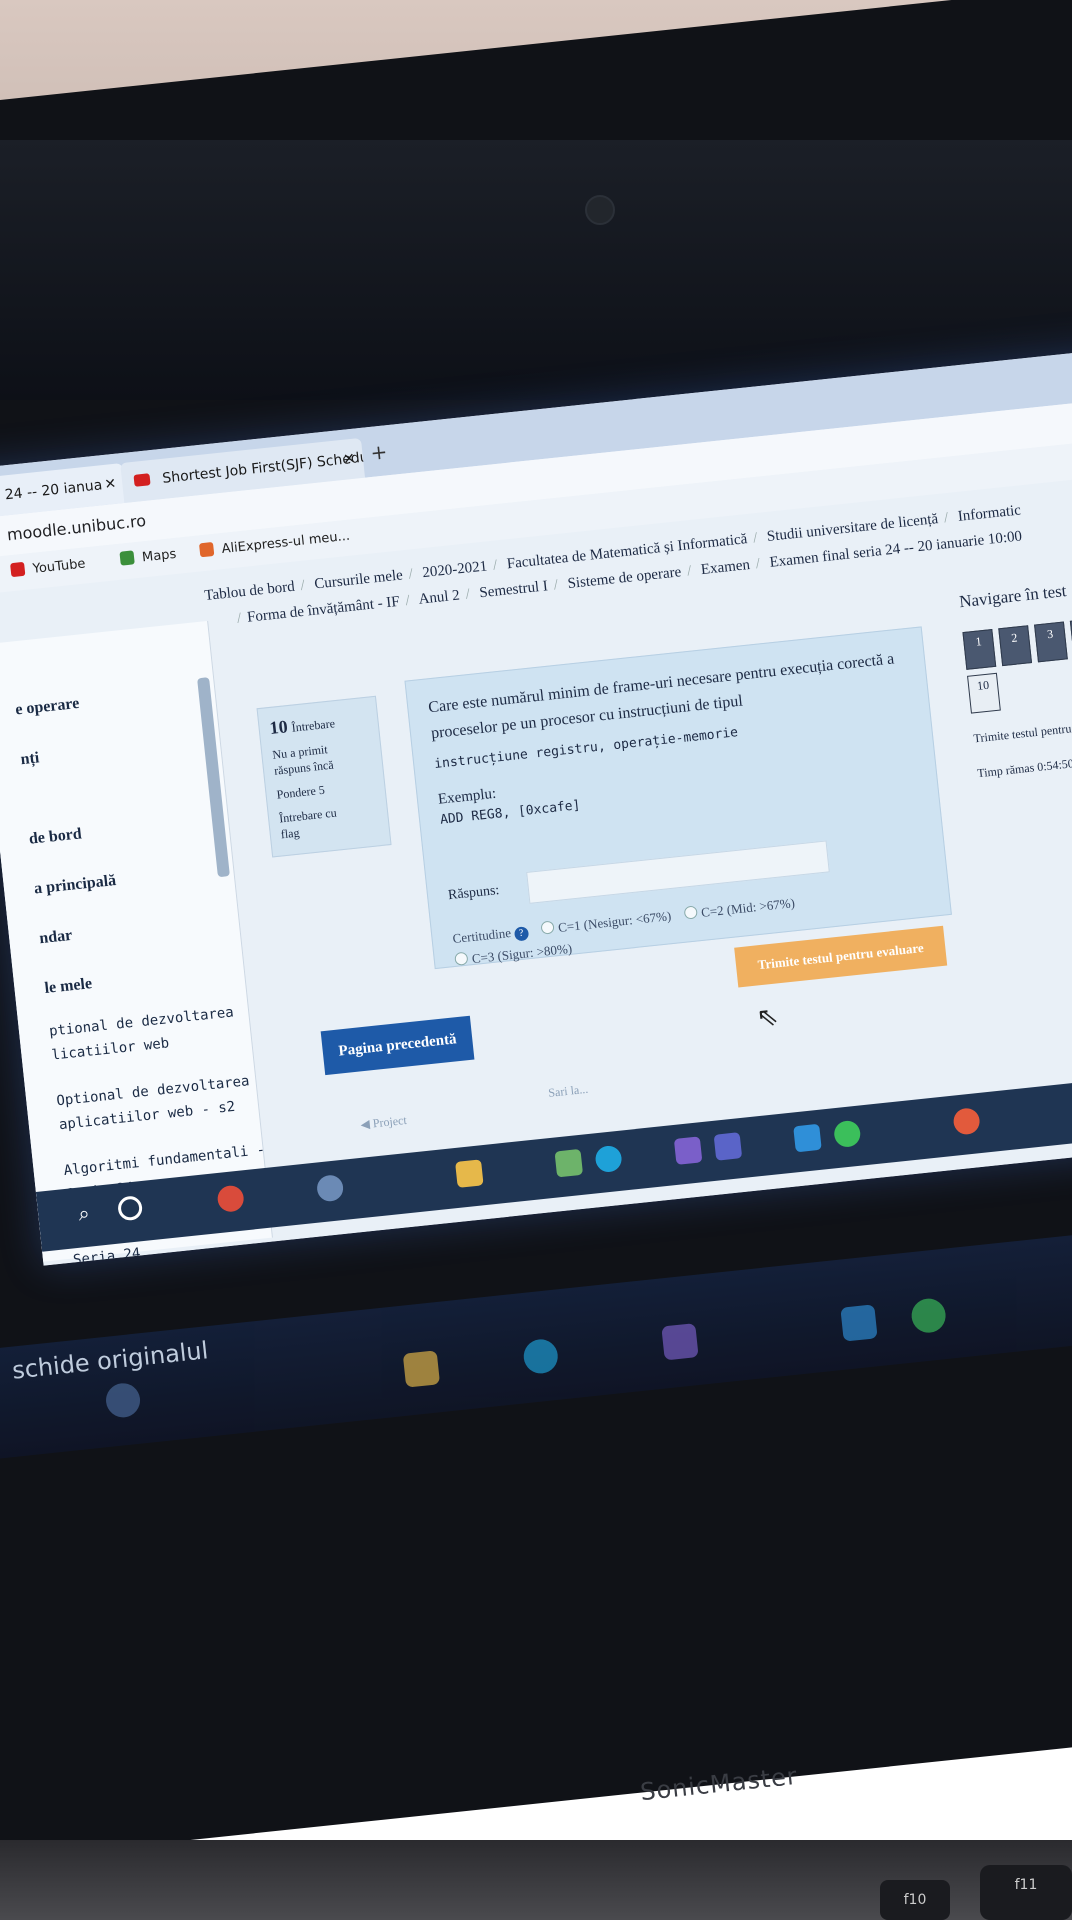  What do you see at coordinates (474, 893) in the screenshot?
I see `answer-label: Răspuns:` at bounding box center [474, 893].